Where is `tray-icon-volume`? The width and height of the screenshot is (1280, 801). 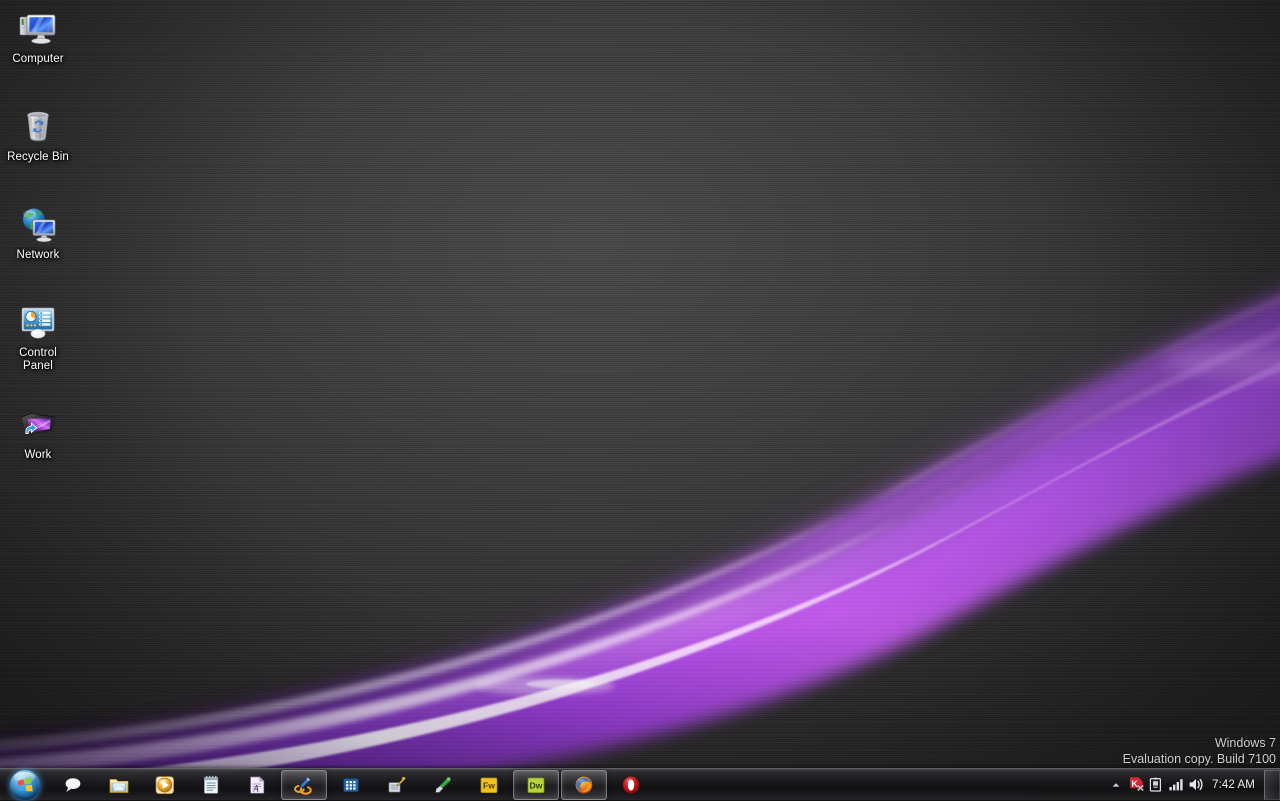 tray-icon-volume is located at coordinates (1196, 785).